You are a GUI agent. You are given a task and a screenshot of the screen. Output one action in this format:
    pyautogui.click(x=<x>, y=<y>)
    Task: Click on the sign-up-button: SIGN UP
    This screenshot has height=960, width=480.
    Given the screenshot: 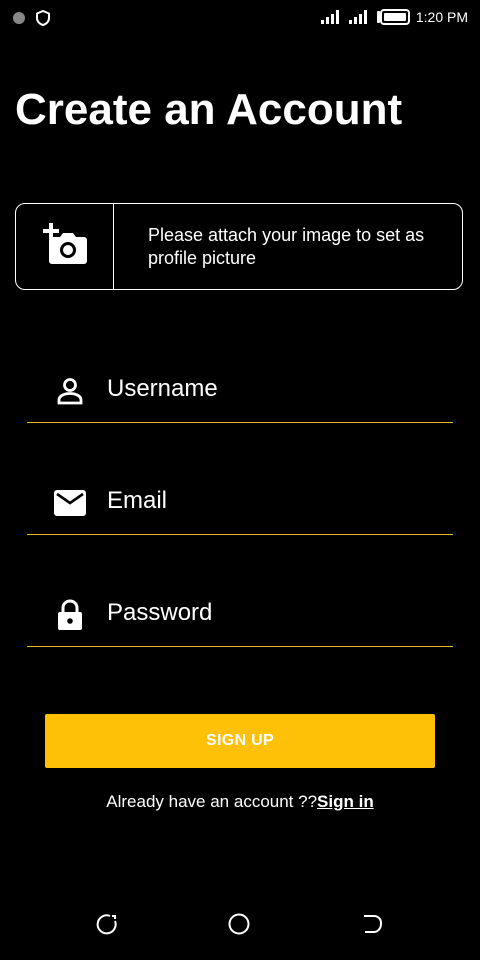 What is the action you would take?
    pyautogui.click(x=240, y=741)
    